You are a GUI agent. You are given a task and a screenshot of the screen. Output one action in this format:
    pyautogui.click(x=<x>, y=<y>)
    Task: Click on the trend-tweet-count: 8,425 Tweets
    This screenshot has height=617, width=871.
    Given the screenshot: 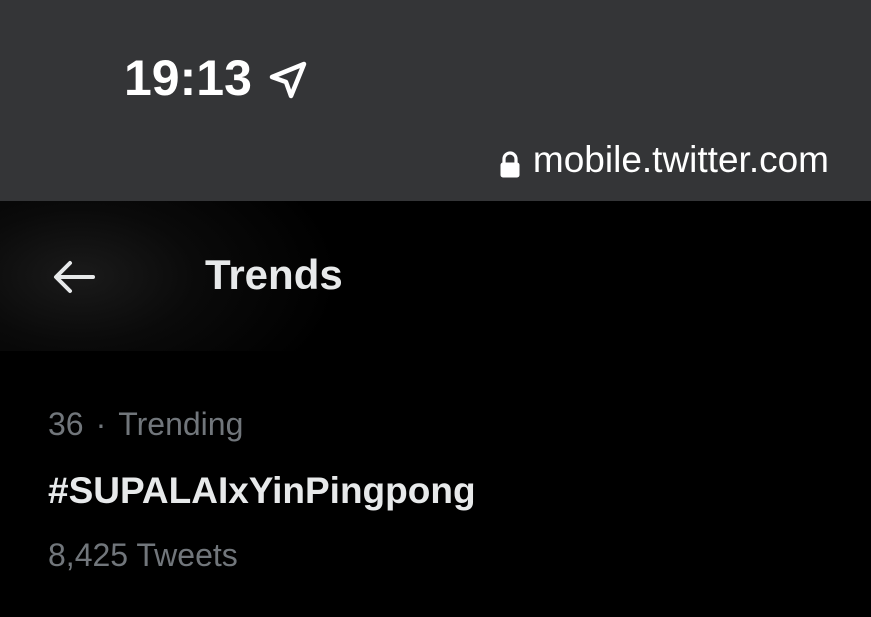 What is the action you would take?
    pyautogui.click(x=143, y=555)
    